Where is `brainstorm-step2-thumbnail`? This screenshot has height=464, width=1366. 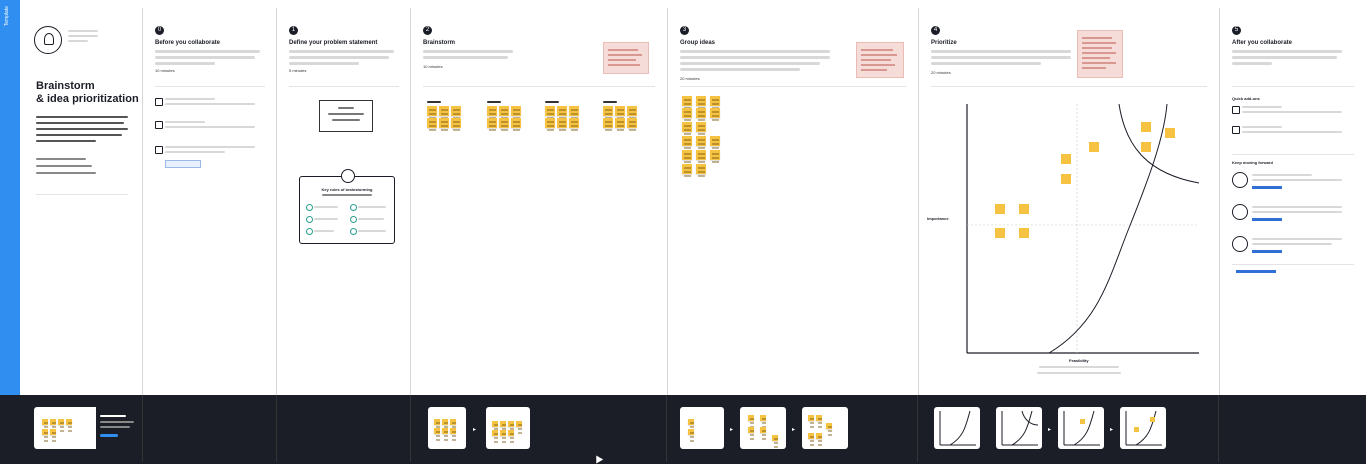 brainstorm-step2-thumbnail is located at coordinates (508, 428).